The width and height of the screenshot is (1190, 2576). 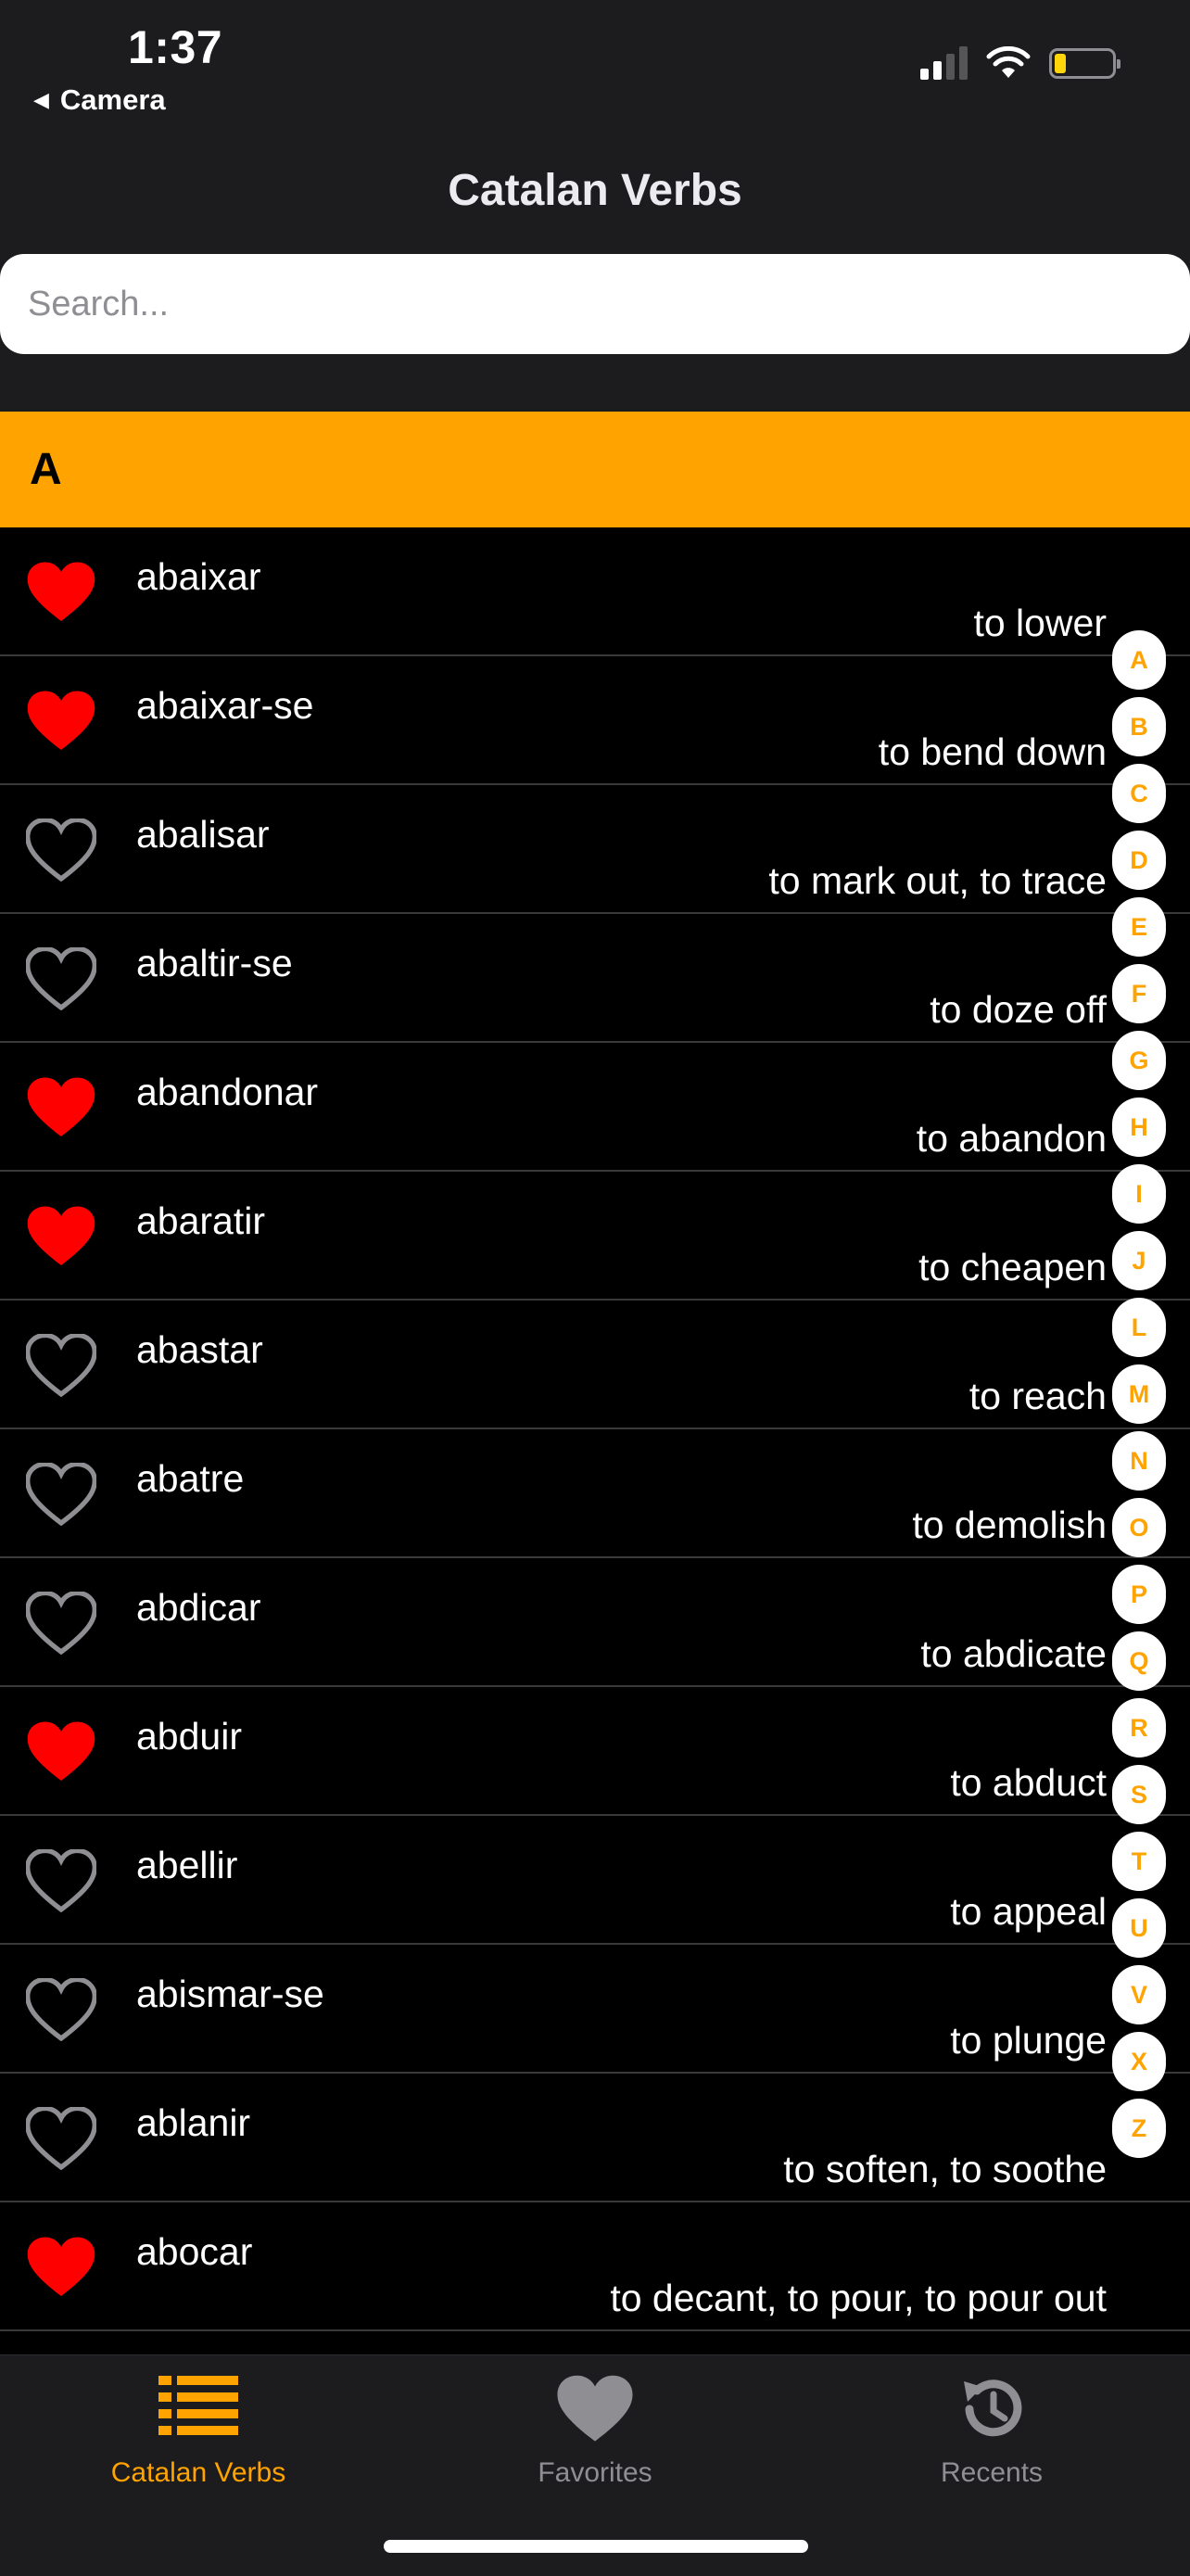 What do you see at coordinates (1139, 1794) in the screenshot?
I see `index-letter: S` at bounding box center [1139, 1794].